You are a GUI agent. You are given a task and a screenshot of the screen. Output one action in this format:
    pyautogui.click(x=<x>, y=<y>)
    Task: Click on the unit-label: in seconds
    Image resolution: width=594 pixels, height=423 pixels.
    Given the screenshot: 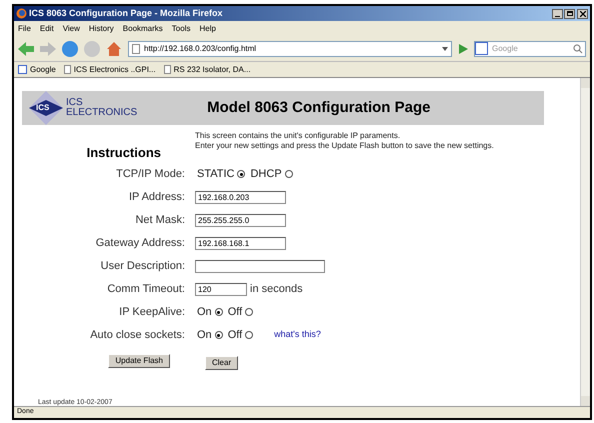 What is the action you would take?
    pyautogui.click(x=276, y=289)
    